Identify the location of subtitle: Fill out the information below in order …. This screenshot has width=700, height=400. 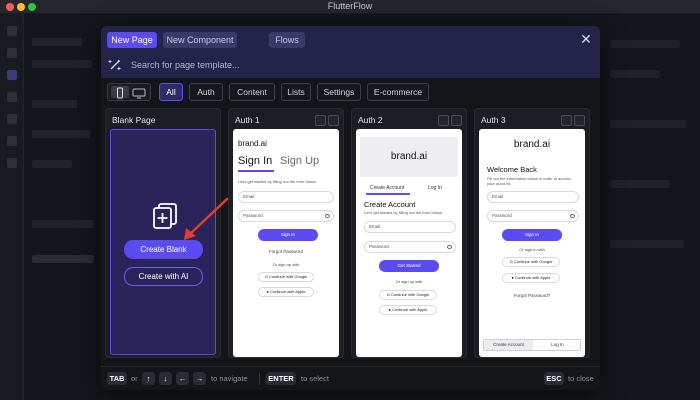
(529, 181).